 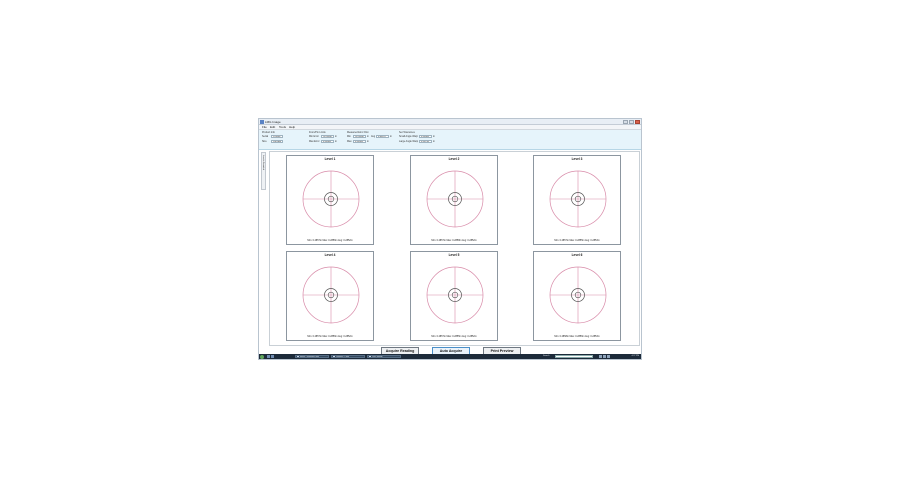 I want to click on search-label: Search, so click(x=546, y=356).